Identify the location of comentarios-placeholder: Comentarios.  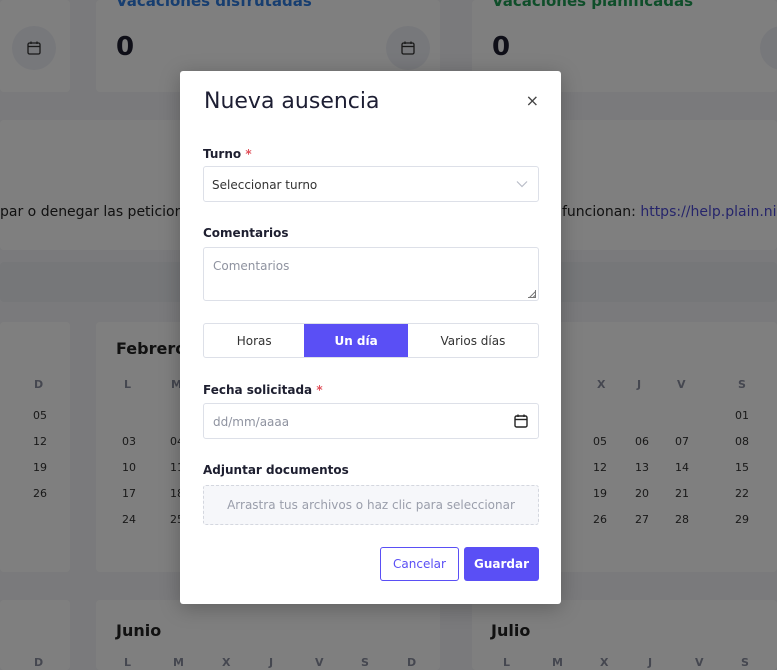
(251, 266).